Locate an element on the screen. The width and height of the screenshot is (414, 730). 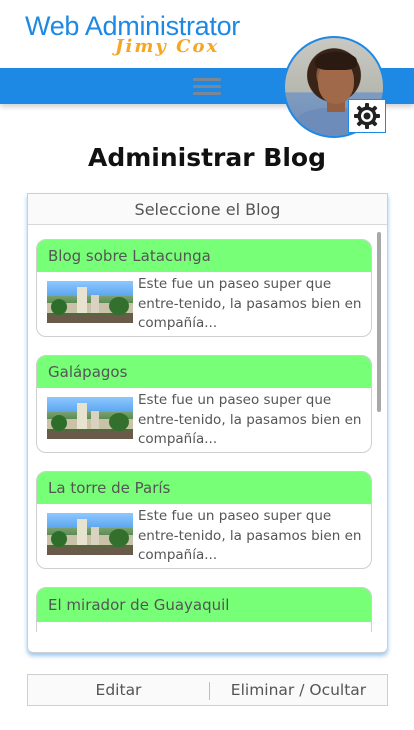
gear-icon is located at coordinates (367, 116).